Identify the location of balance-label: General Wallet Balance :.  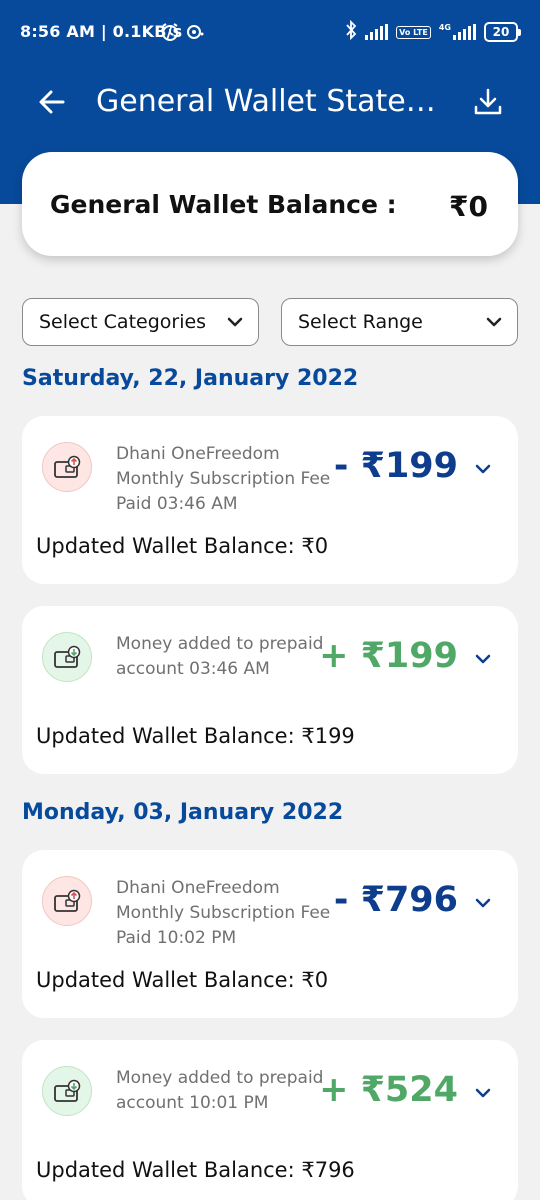
(223, 204).